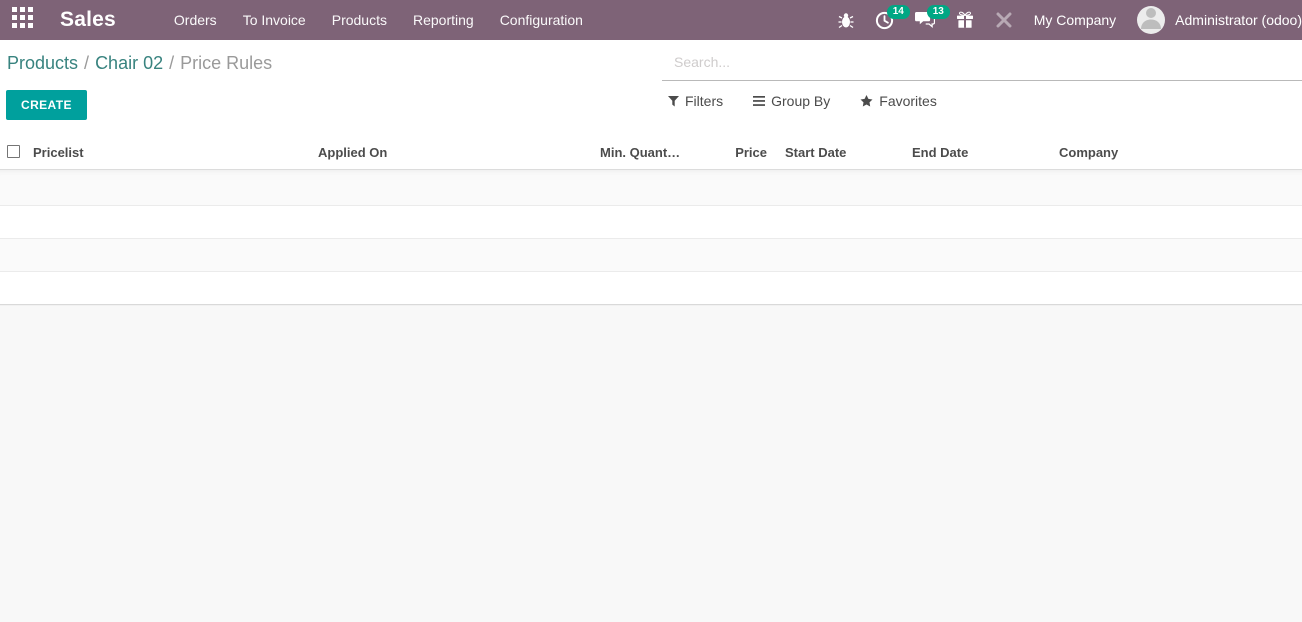 The image size is (1302, 622). What do you see at coordinates (226, 63) in the screenshot?
I see `breadcrumb-current: Price Rules` at bounding box center [226, 63].